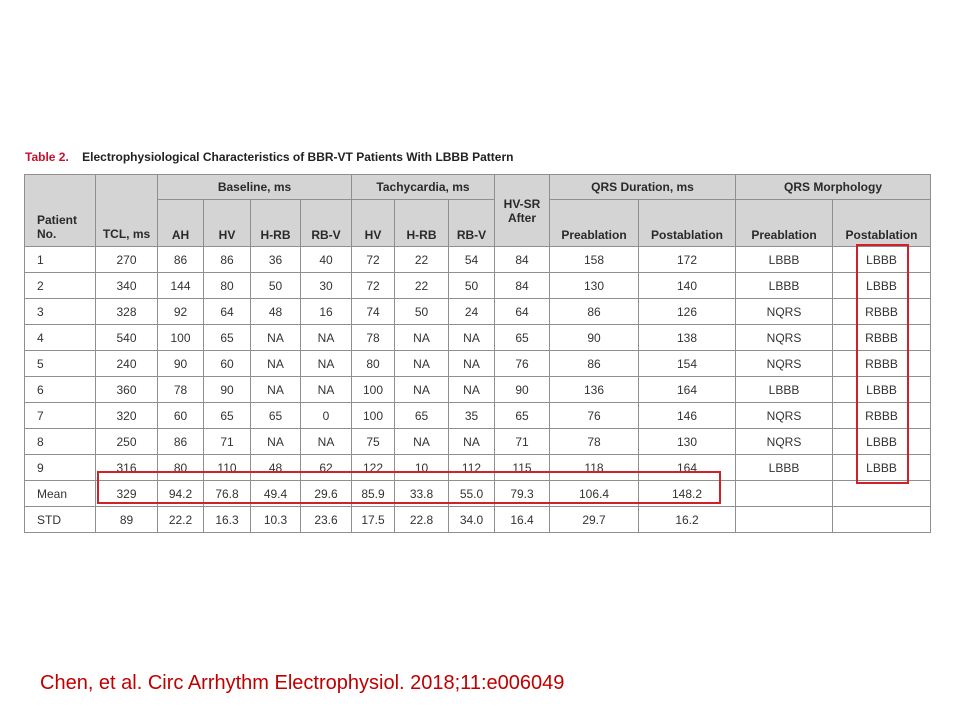 This screenshot has width=960, height=720. What do you see at coordinates (275, 259) in the screenshot?
I see `table-cell: 36` at bounding box center [275, 259].